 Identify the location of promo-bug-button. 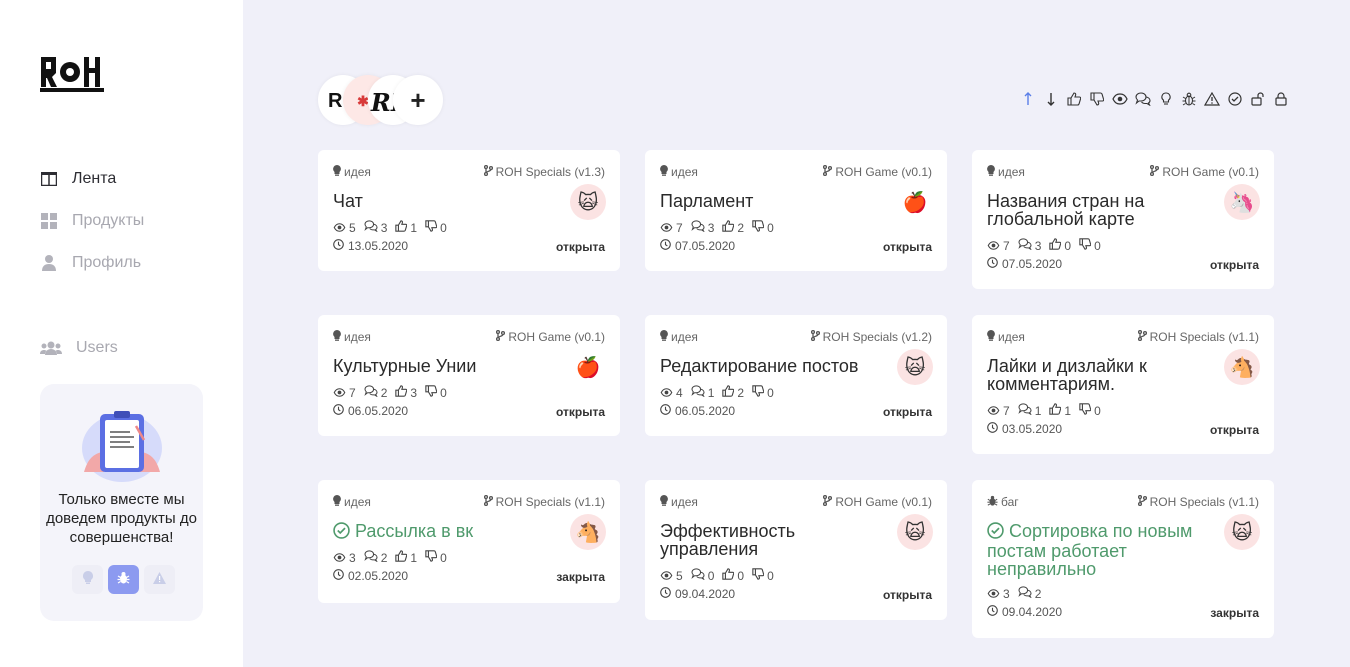
(123, 579).